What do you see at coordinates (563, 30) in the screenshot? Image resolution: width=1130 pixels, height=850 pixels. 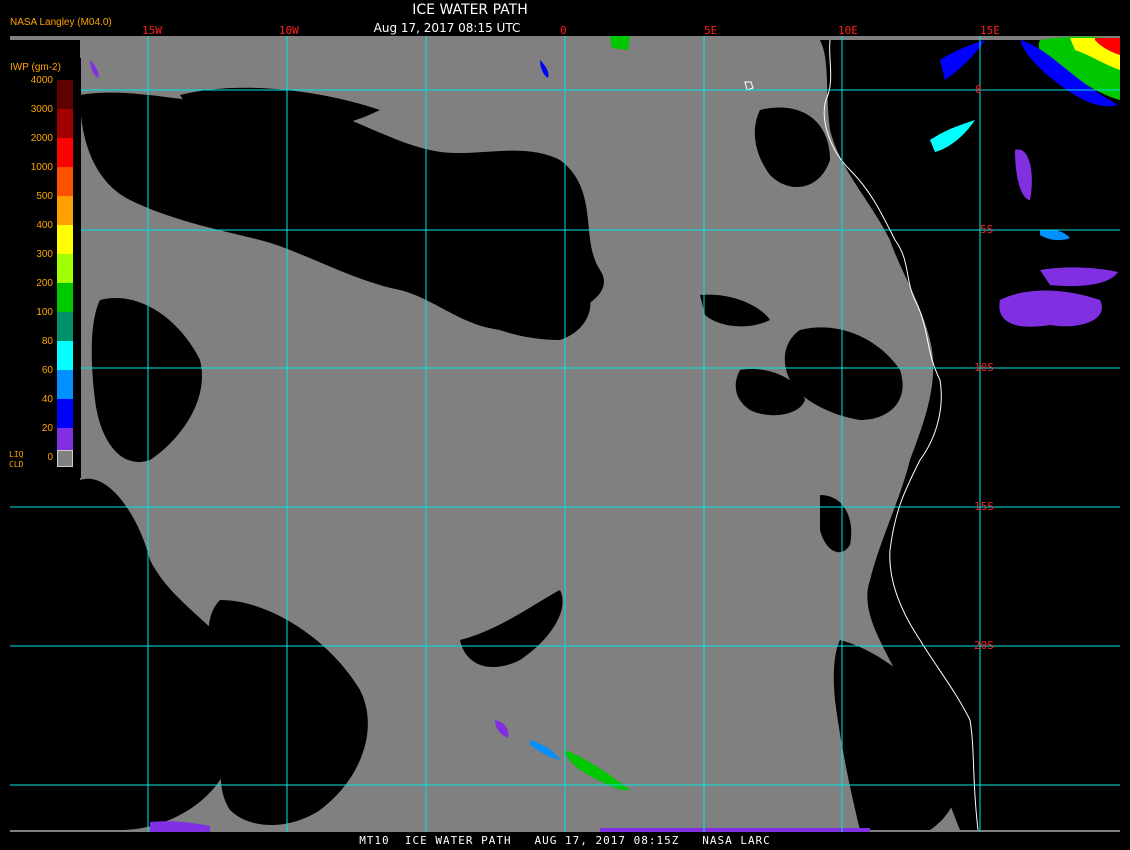 I see `lon-label-0: 0` at bounding box center [563, 30].